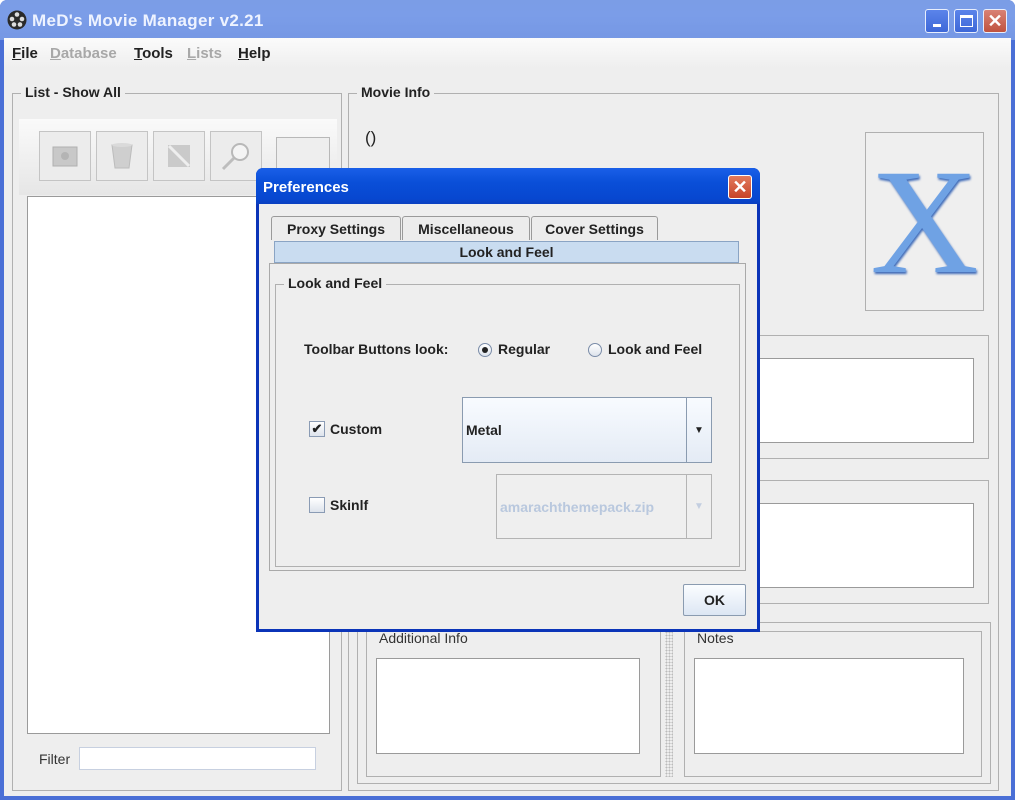  Describe the element at coordinates (317, 505) in the screenshot. I see `skinlf-checkbox` at that location.